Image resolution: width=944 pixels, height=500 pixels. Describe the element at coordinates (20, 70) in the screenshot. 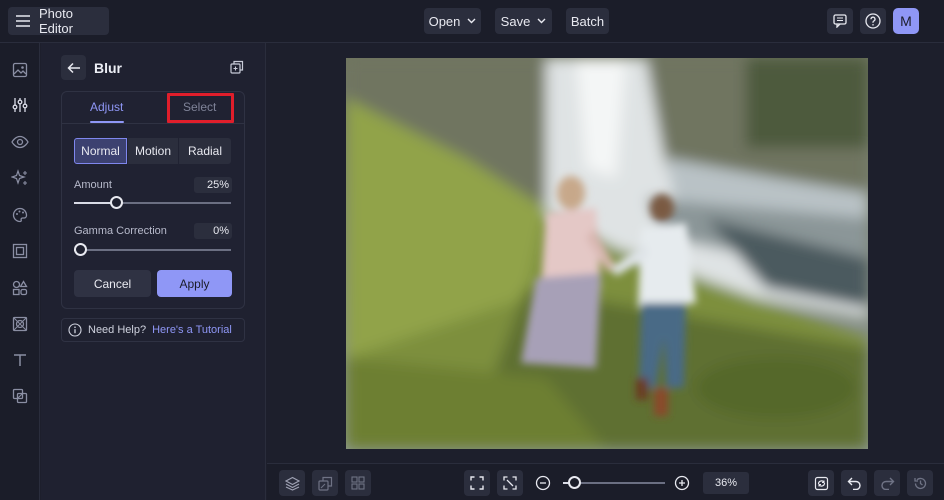

I see `image-icon` at that location.